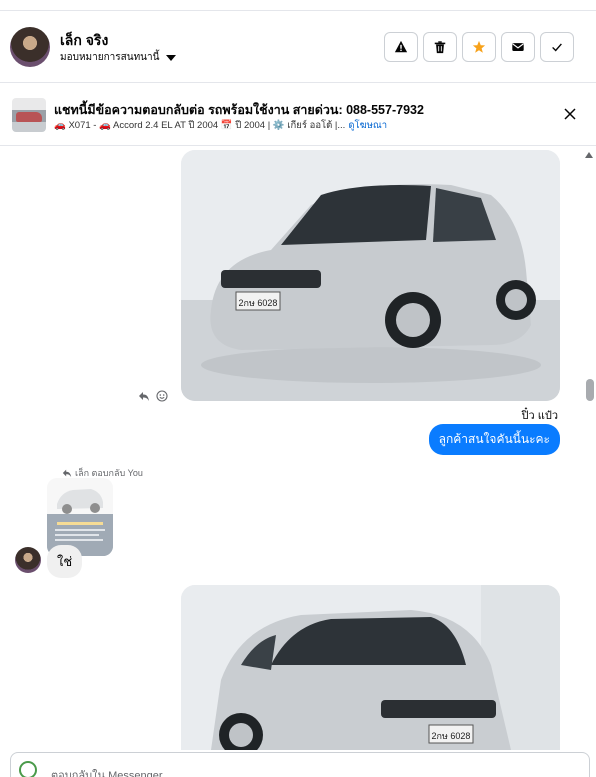  Describe the element at coordinates (30, 47) in the screenshot. I see `contact-avatar` at that location.